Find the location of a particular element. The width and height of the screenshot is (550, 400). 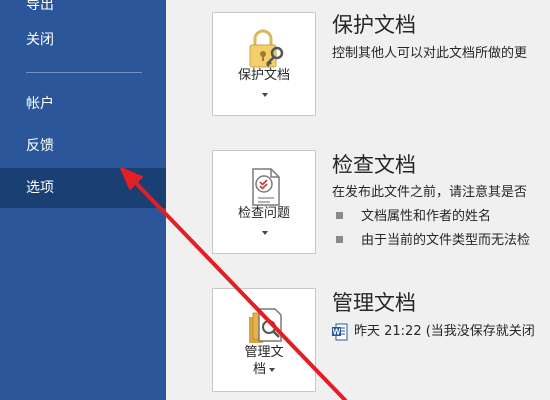

lock-key-icon is located at coordinates (266, 48).